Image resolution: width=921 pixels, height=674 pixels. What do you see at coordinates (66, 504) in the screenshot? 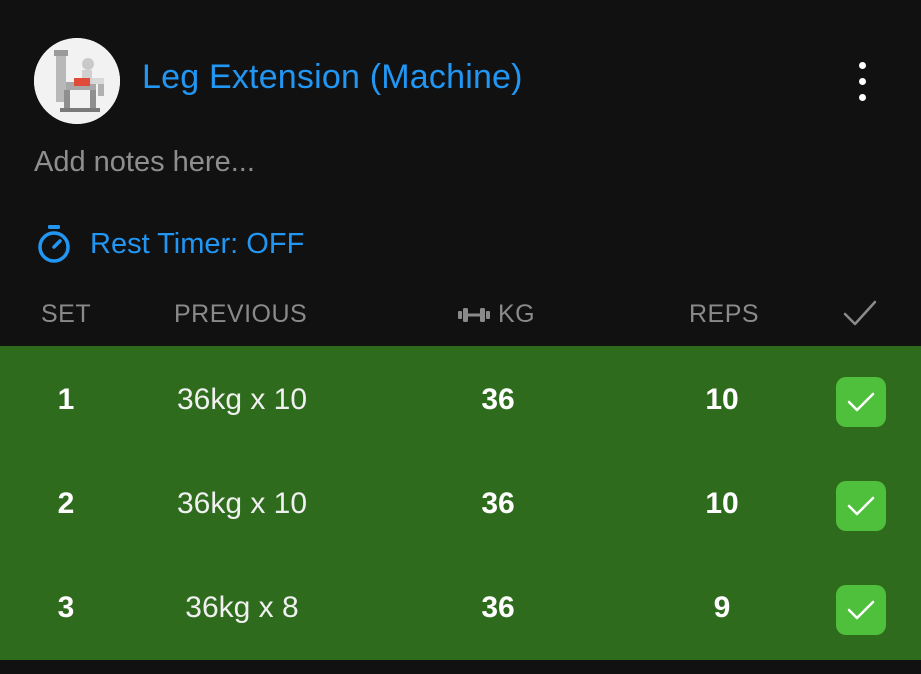
I see `set-number: 2` at bounding box center [66, 504].